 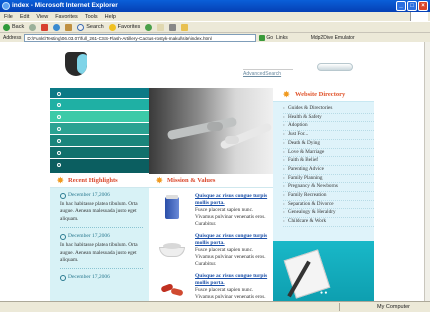 What do you see at coordinates (328, 109) in the screenshot?
I see `directory-item: Guides & Directories` at bounding box center [328, 109].